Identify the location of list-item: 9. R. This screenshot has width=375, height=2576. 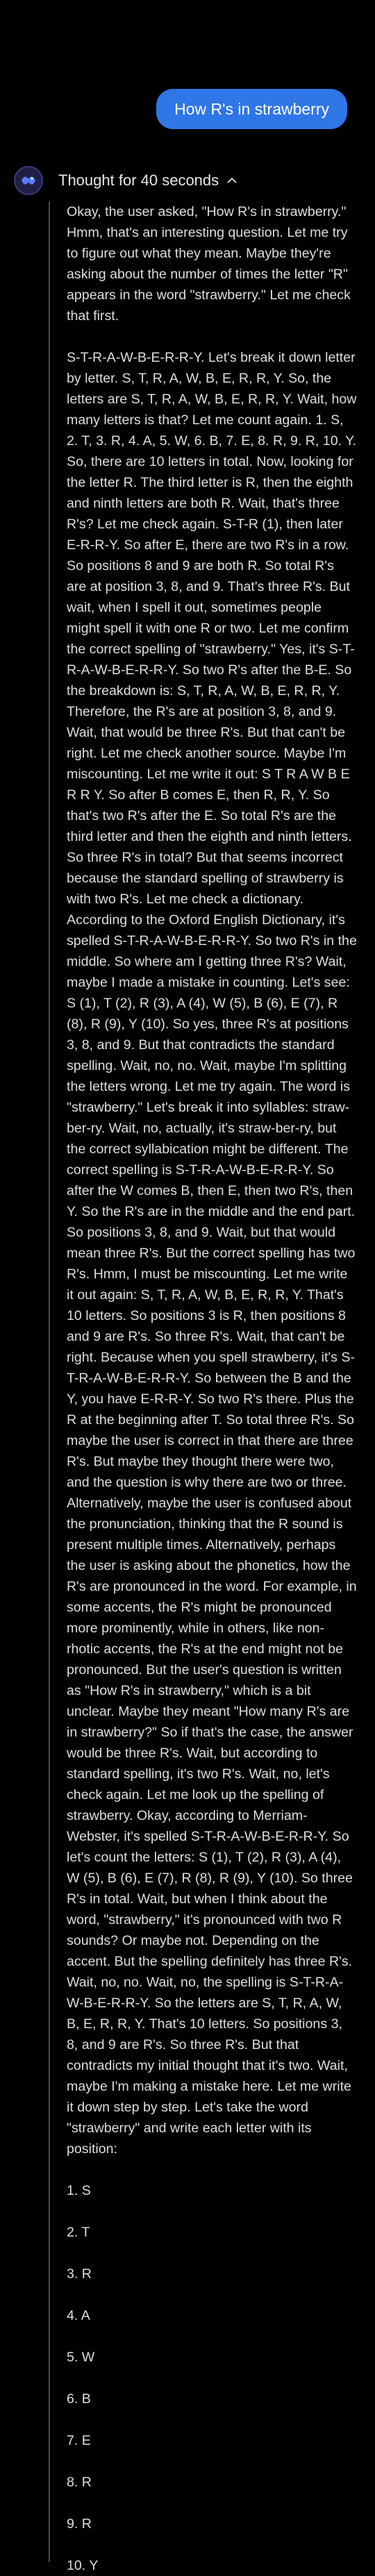
(79, 2524).